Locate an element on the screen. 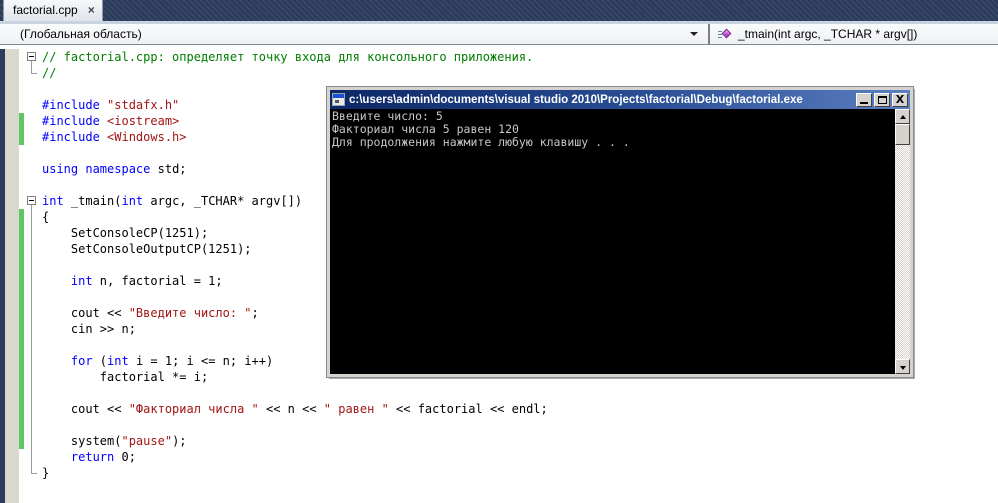 This screenshot has width=998, height=503. code-line: system("pause"); is located at coordinates (114, 441).